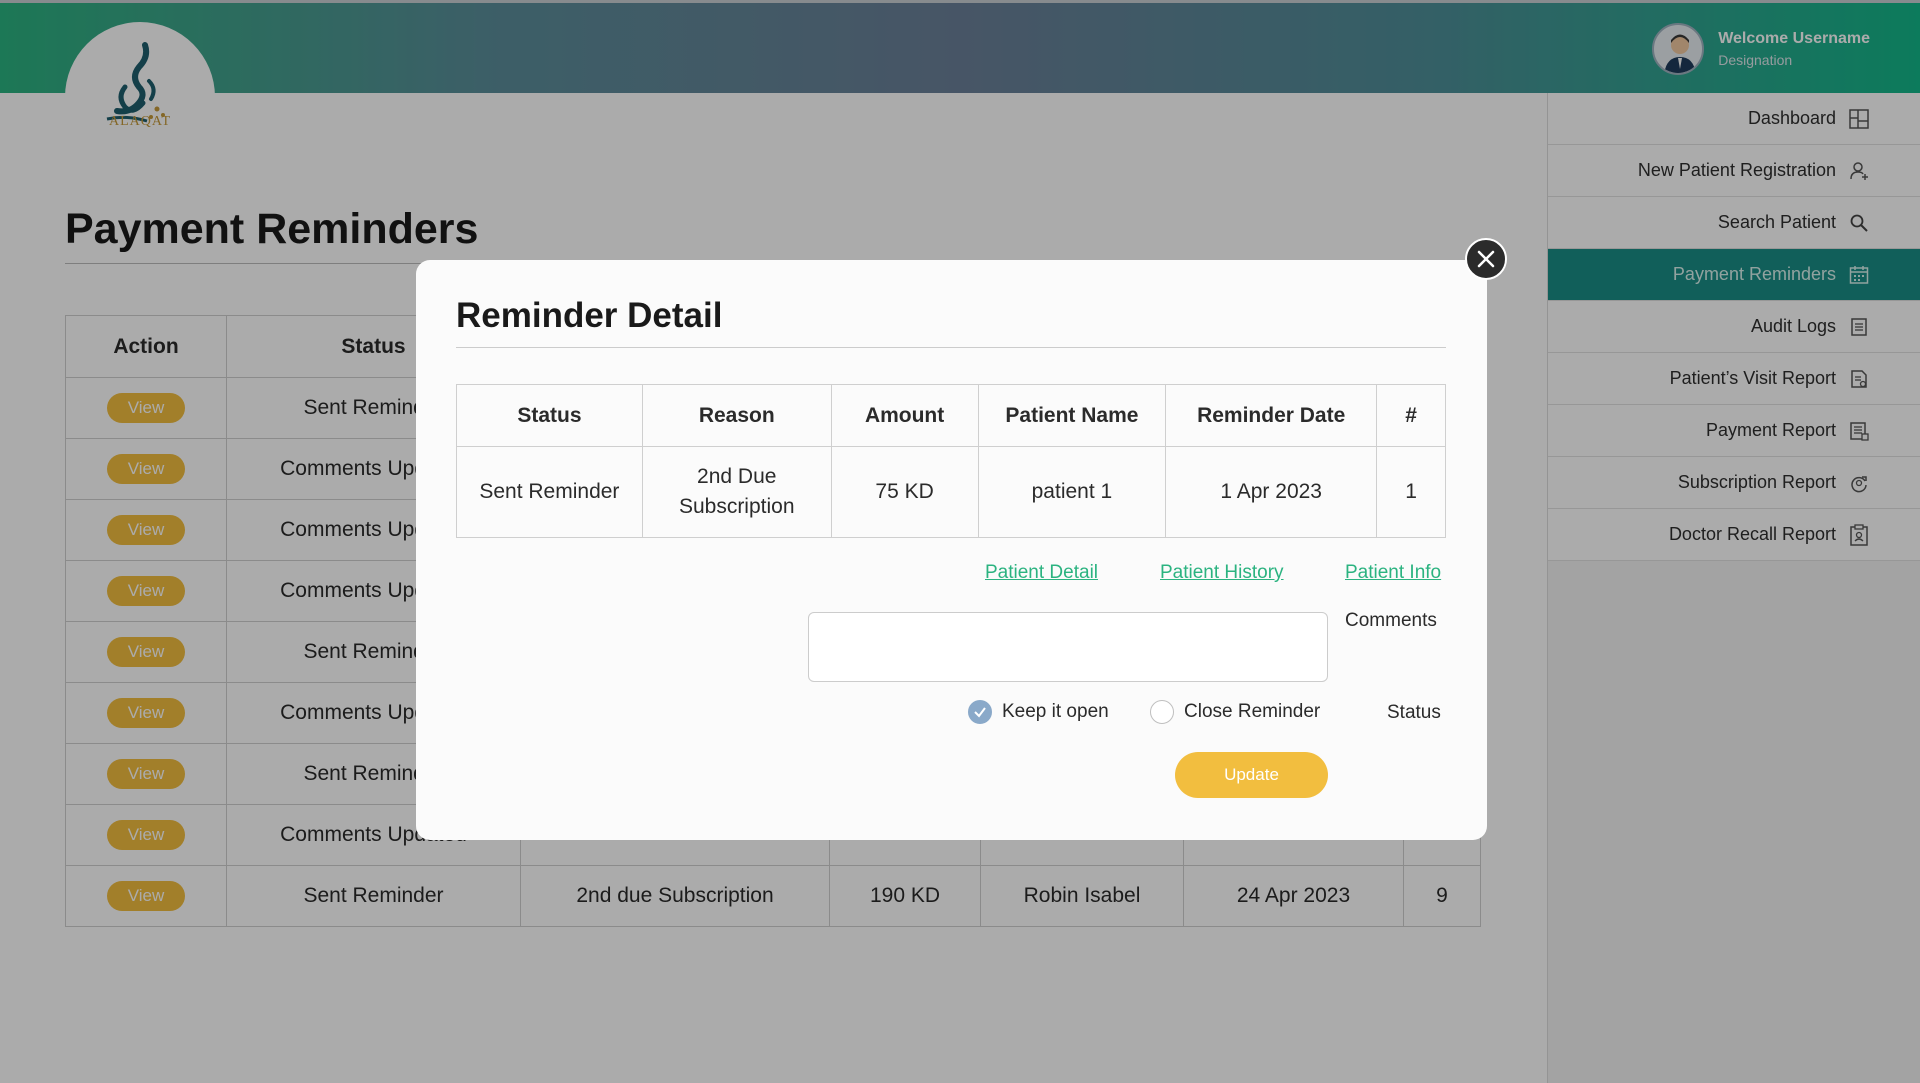 This screenshot has height=1083, width=1920. What do you see at coordinates (1162, 712) in the screenshot?
I see `radio-unchecked-icon` at bounding box center [1162, 712].